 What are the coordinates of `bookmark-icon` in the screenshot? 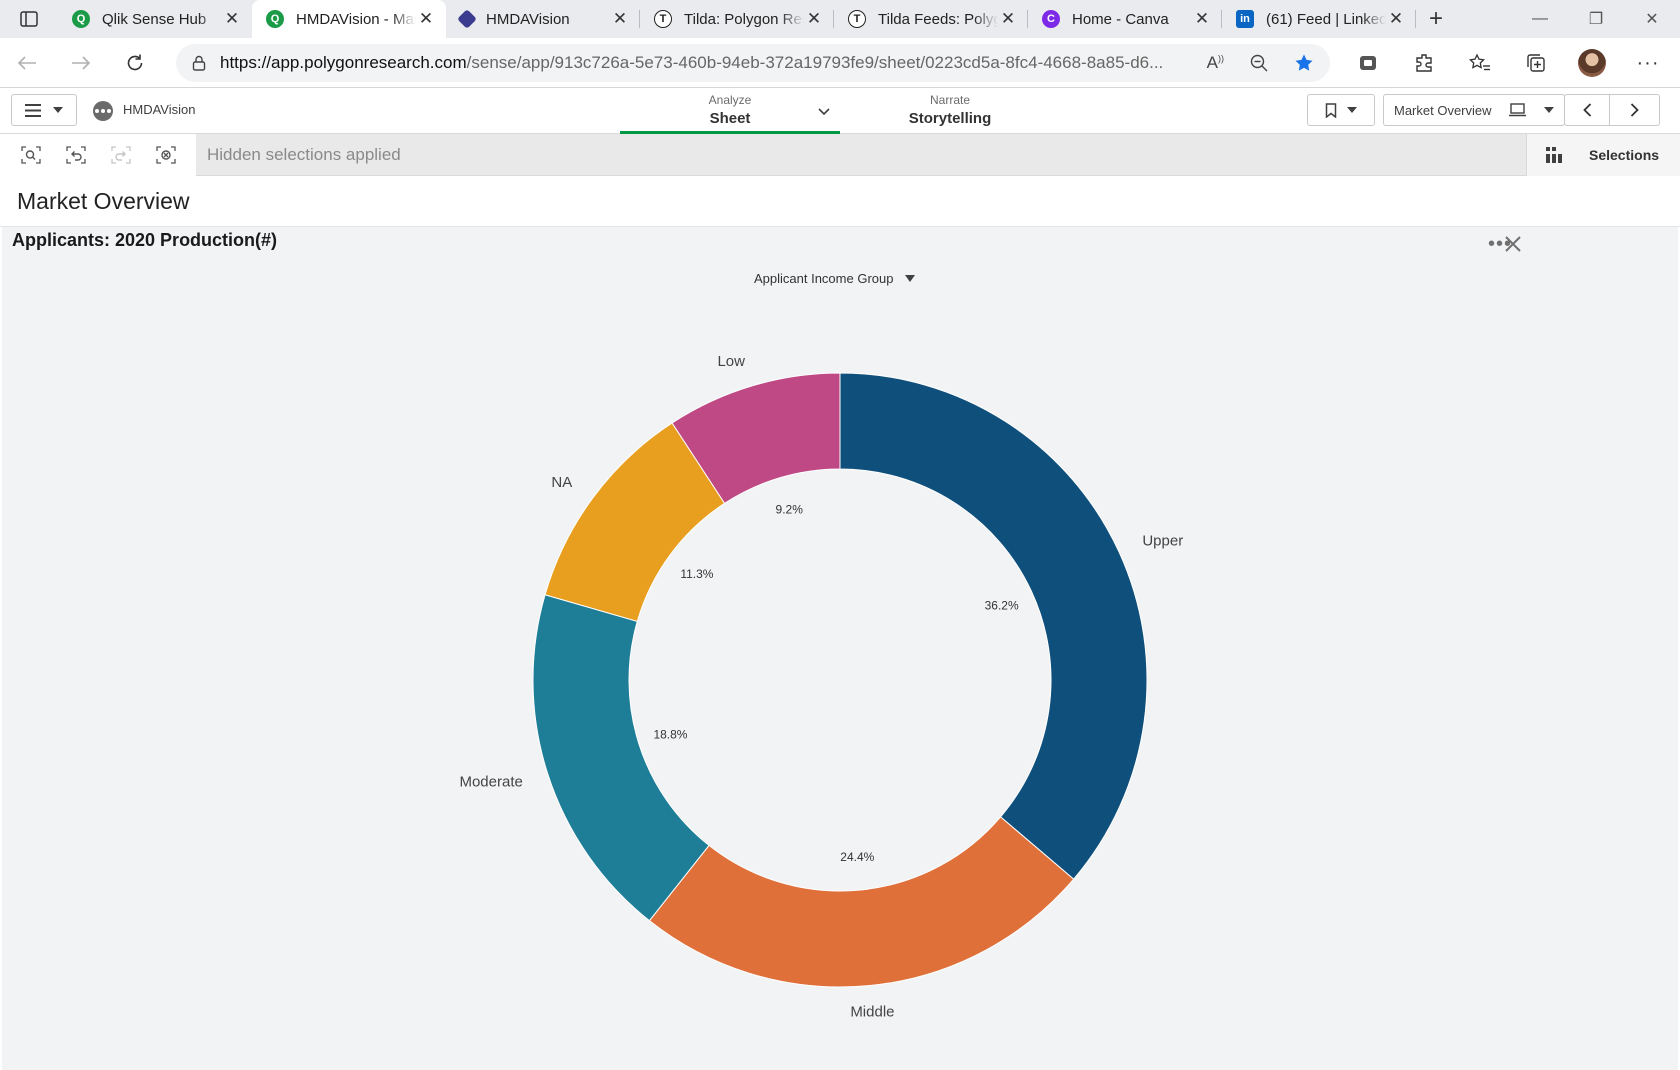 It's located at (1331, 110).